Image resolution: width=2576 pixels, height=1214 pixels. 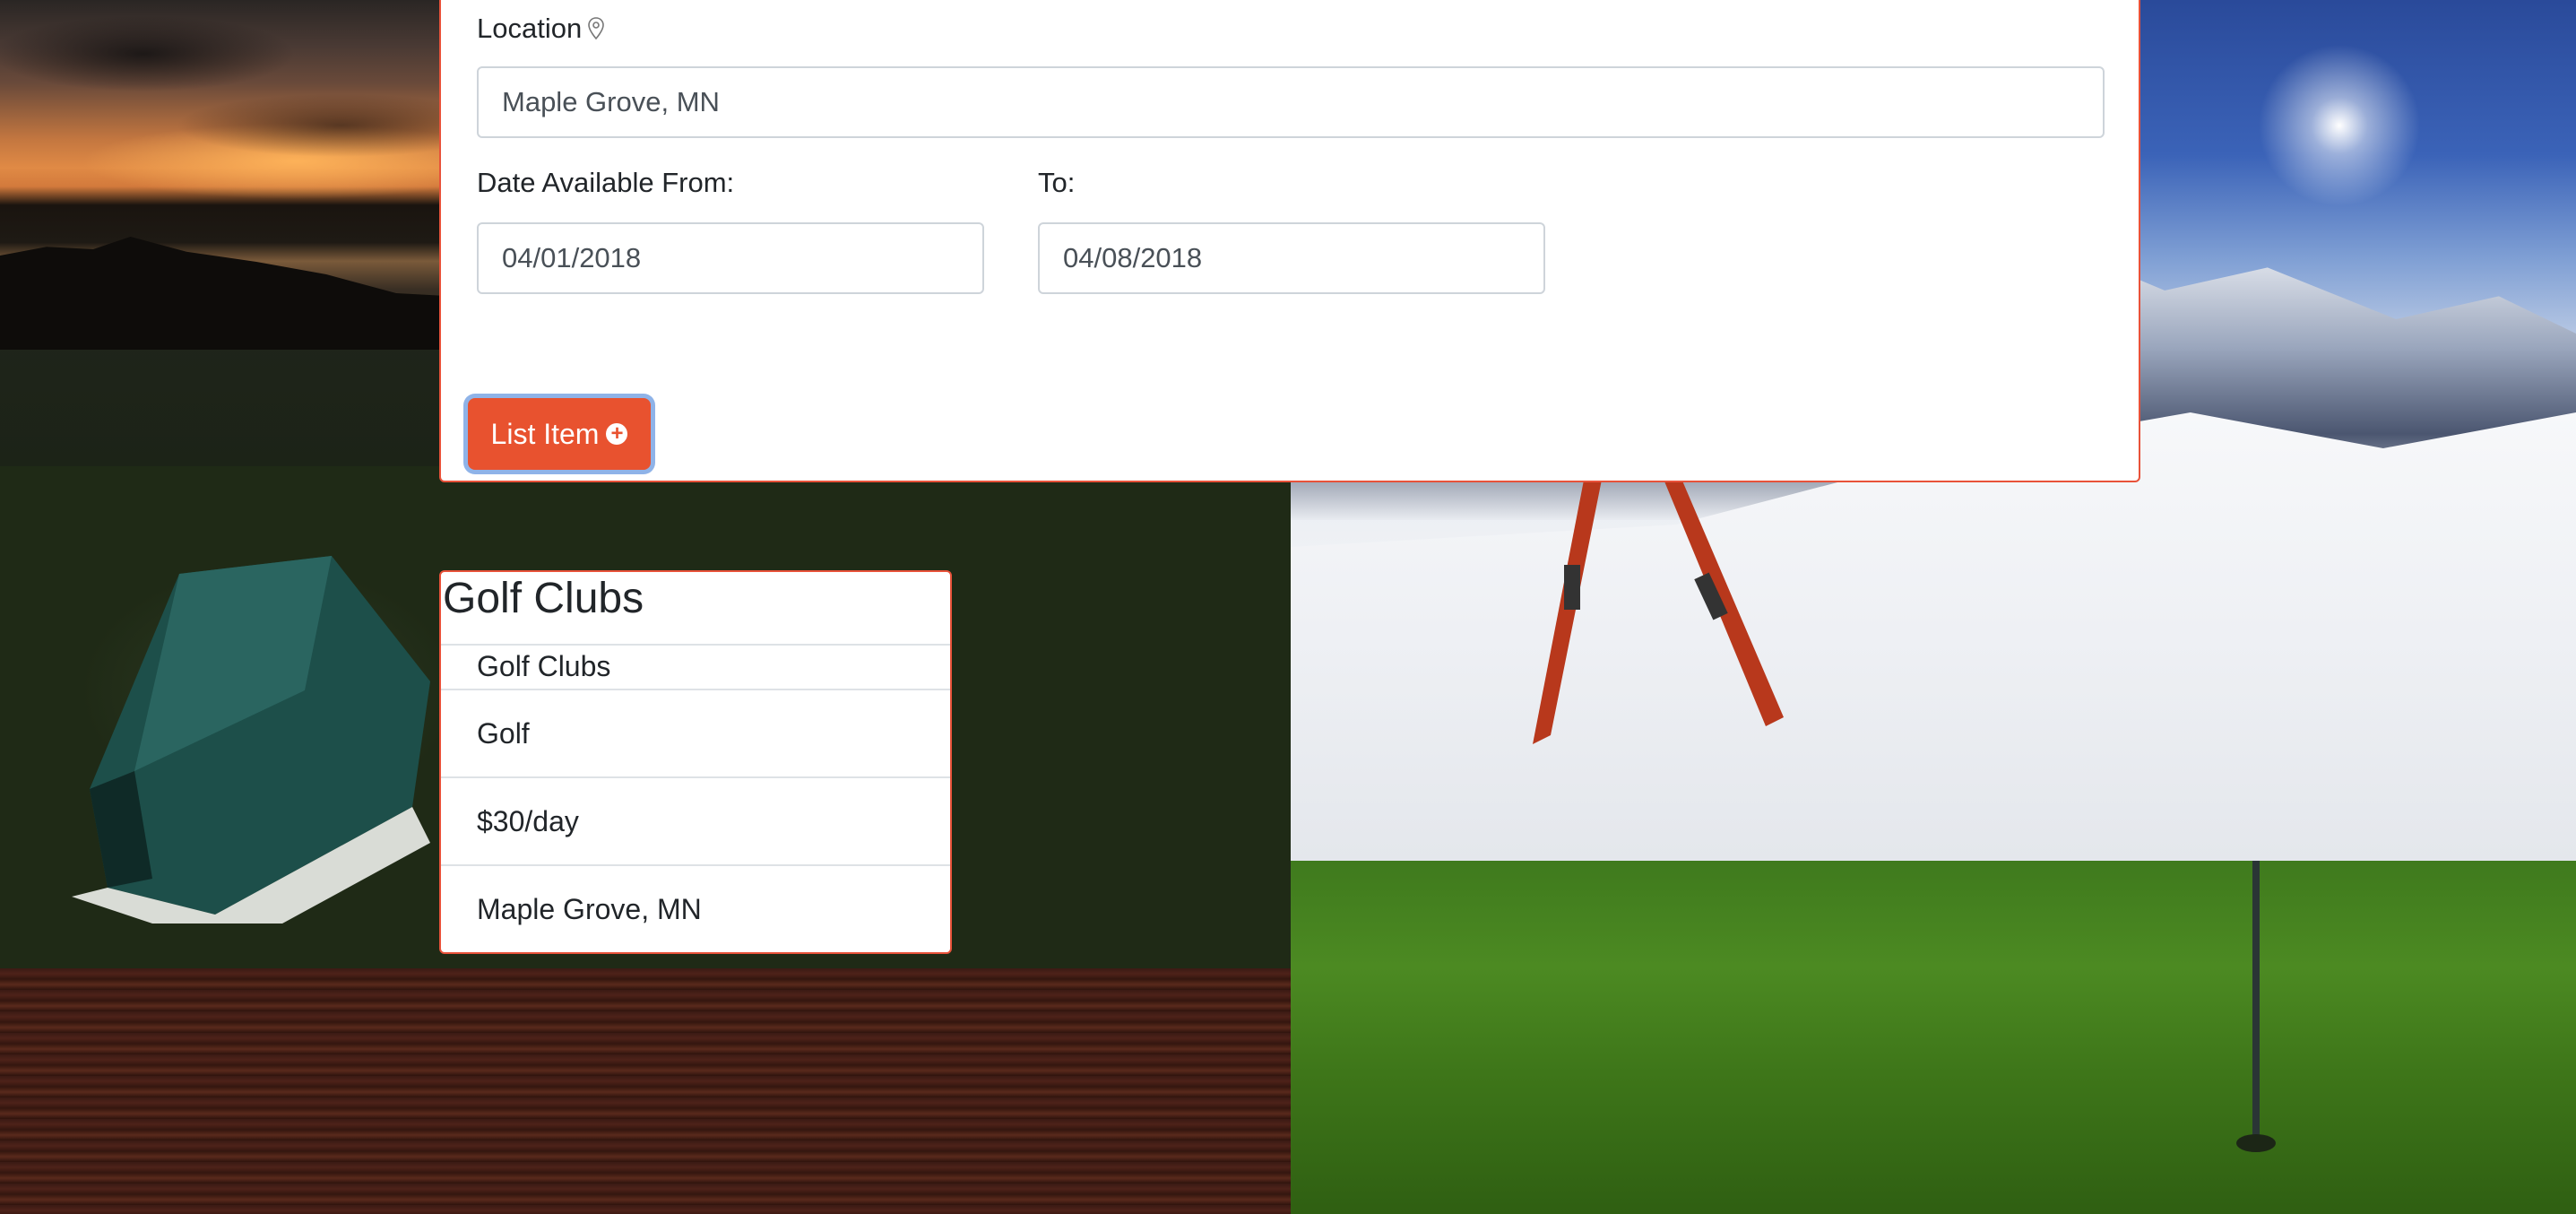 What do you see at coordinates (1933, 1037) in the screenshot?
I see `golf-green-background` at bounding box center [1933, 1037].